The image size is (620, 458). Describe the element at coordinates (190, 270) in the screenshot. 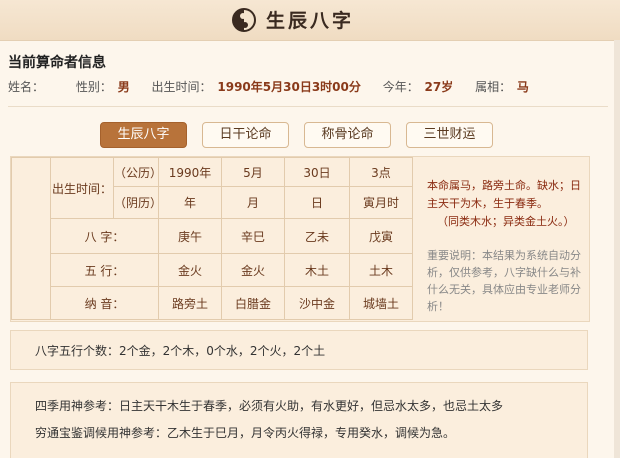

I see `wuxing-year: 金火` at that location.